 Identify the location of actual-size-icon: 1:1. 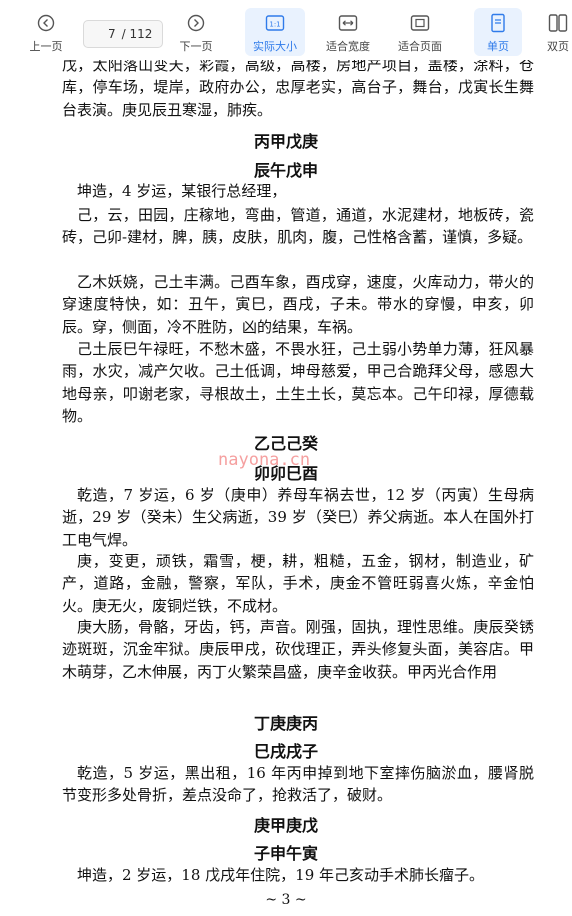
(275, 23).